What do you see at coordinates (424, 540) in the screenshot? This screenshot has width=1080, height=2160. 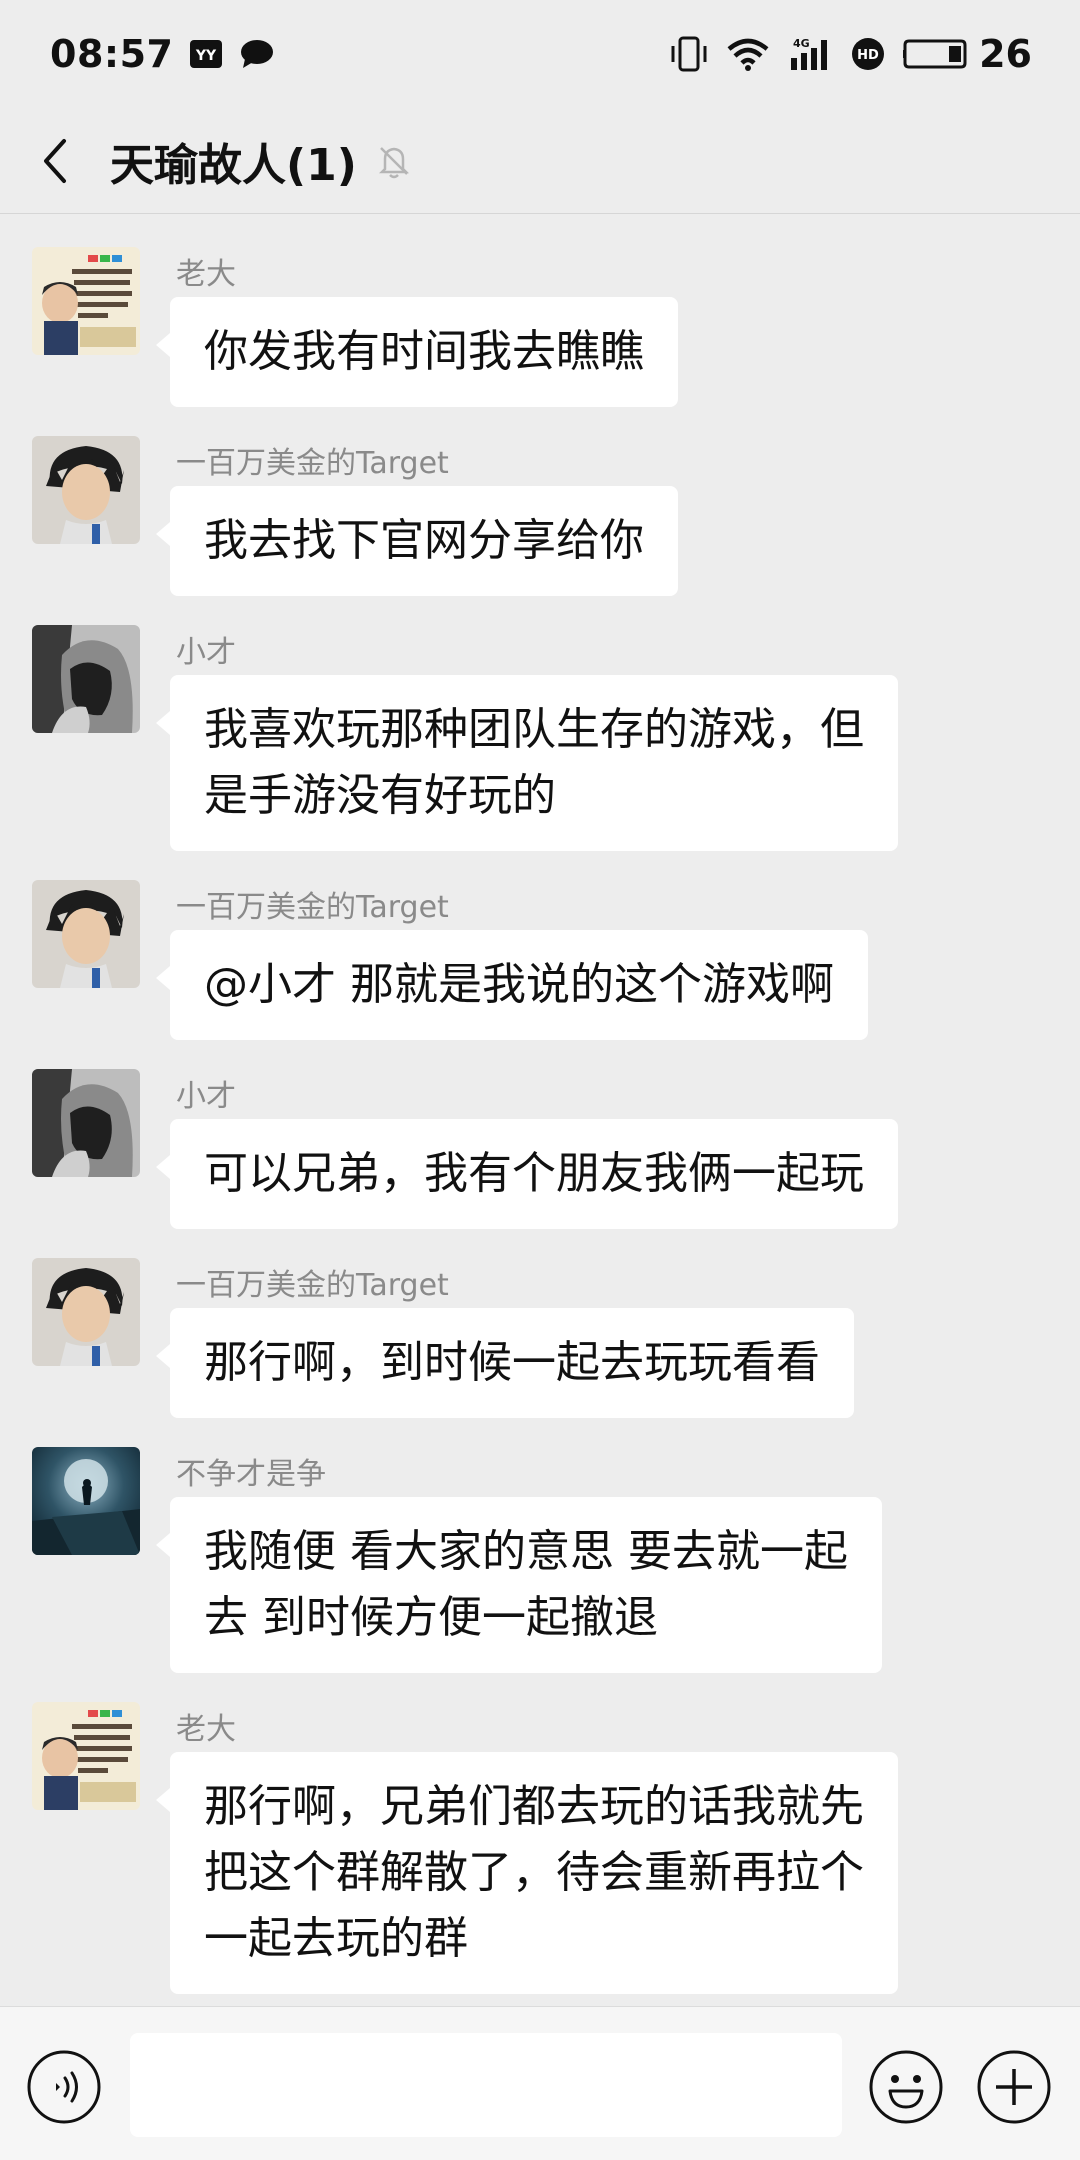 I see `message-text: 我去找下官网分享给你` at bounding box center [424, 540].